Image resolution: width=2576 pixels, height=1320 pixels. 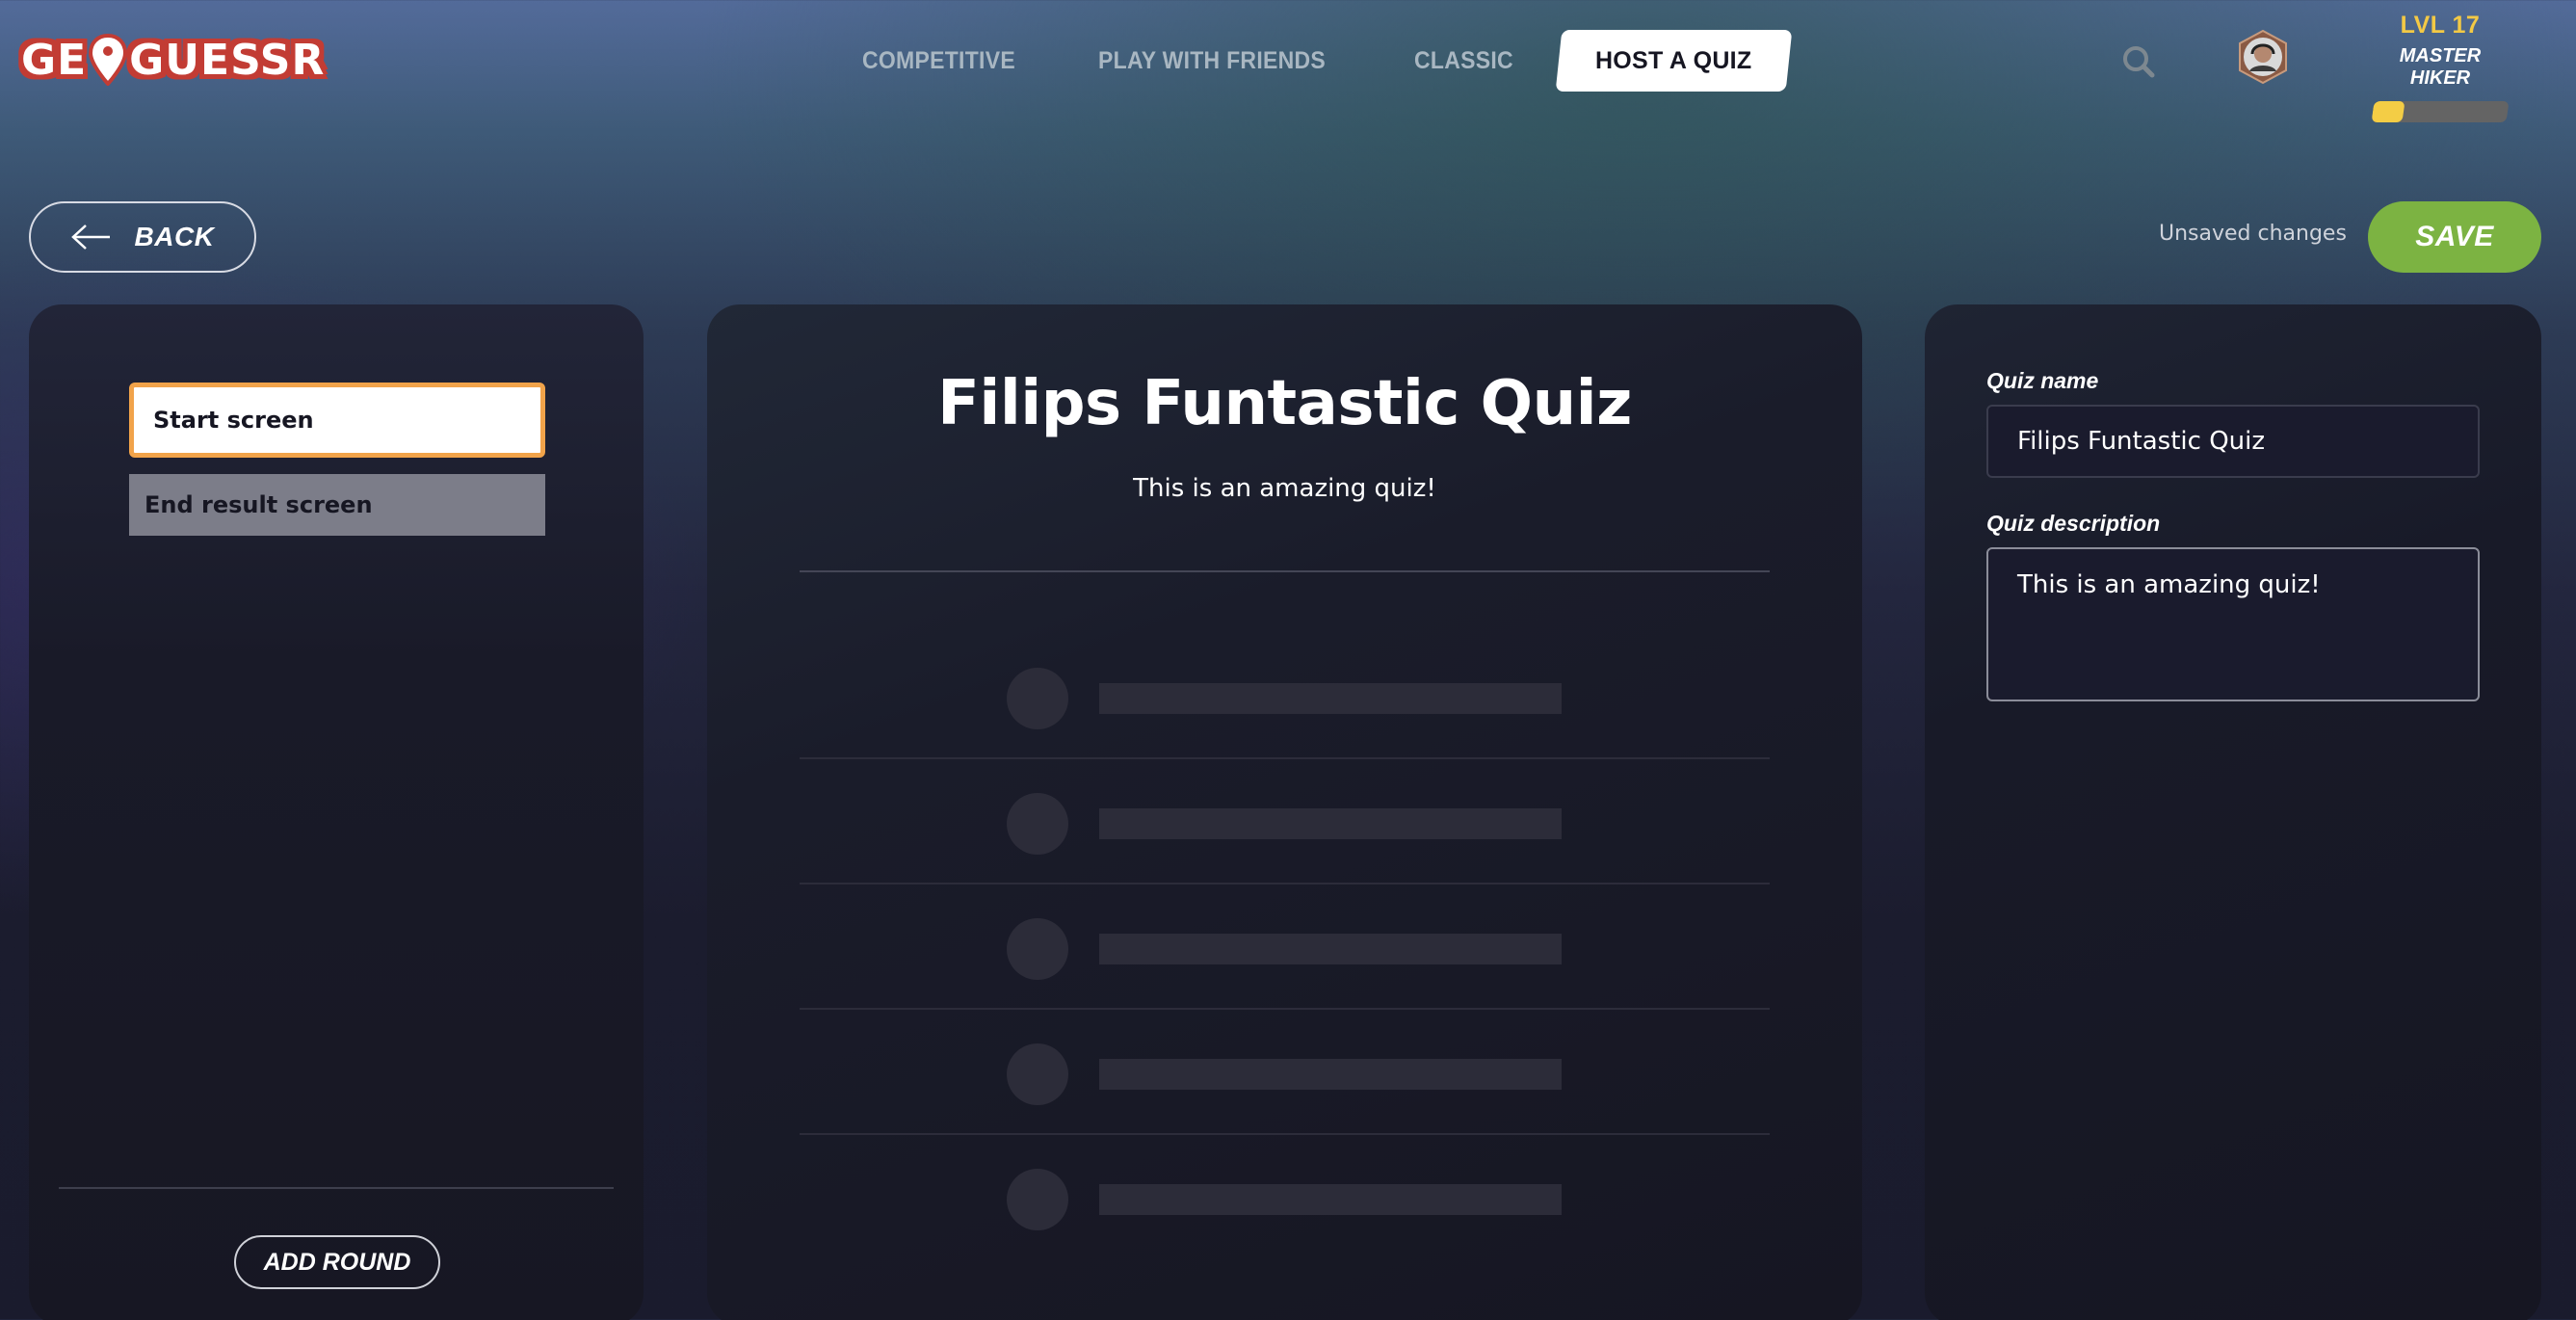 I want to click on screen-item-label: Start screen, so click(x=234, y=420).